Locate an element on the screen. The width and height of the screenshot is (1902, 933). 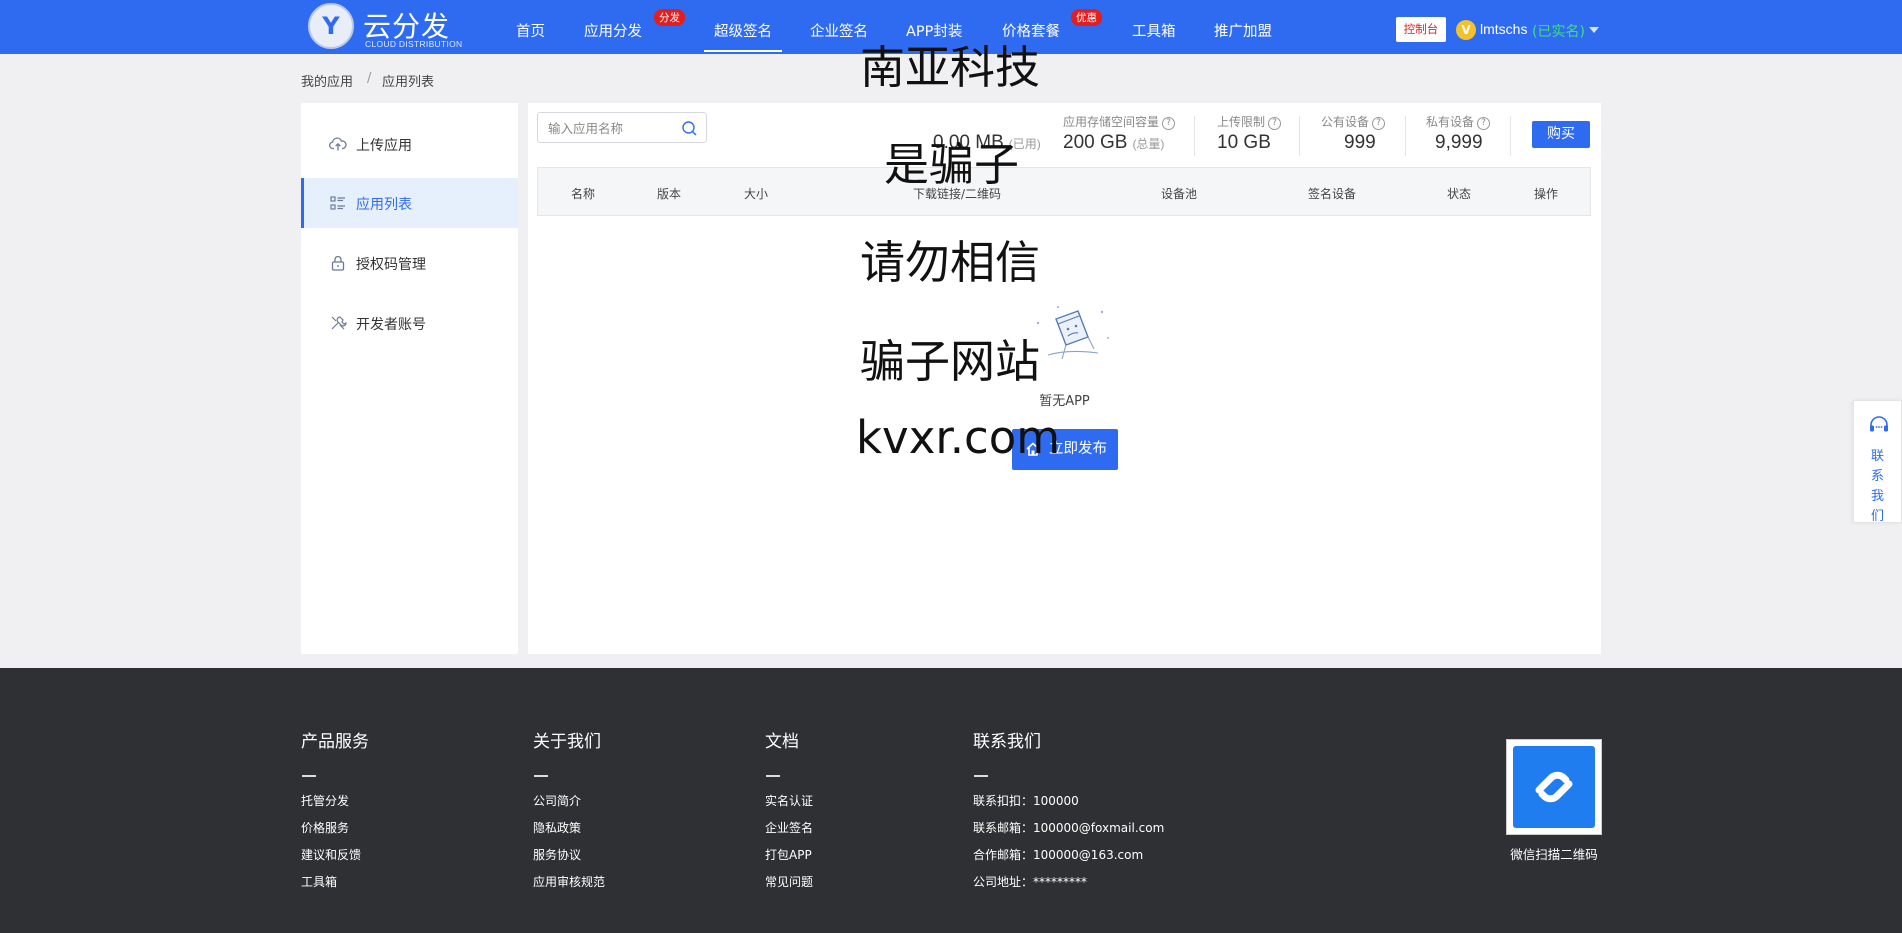
sidebar-item-auth-codes: 授权码管理 is located at coordinates (409, 263).